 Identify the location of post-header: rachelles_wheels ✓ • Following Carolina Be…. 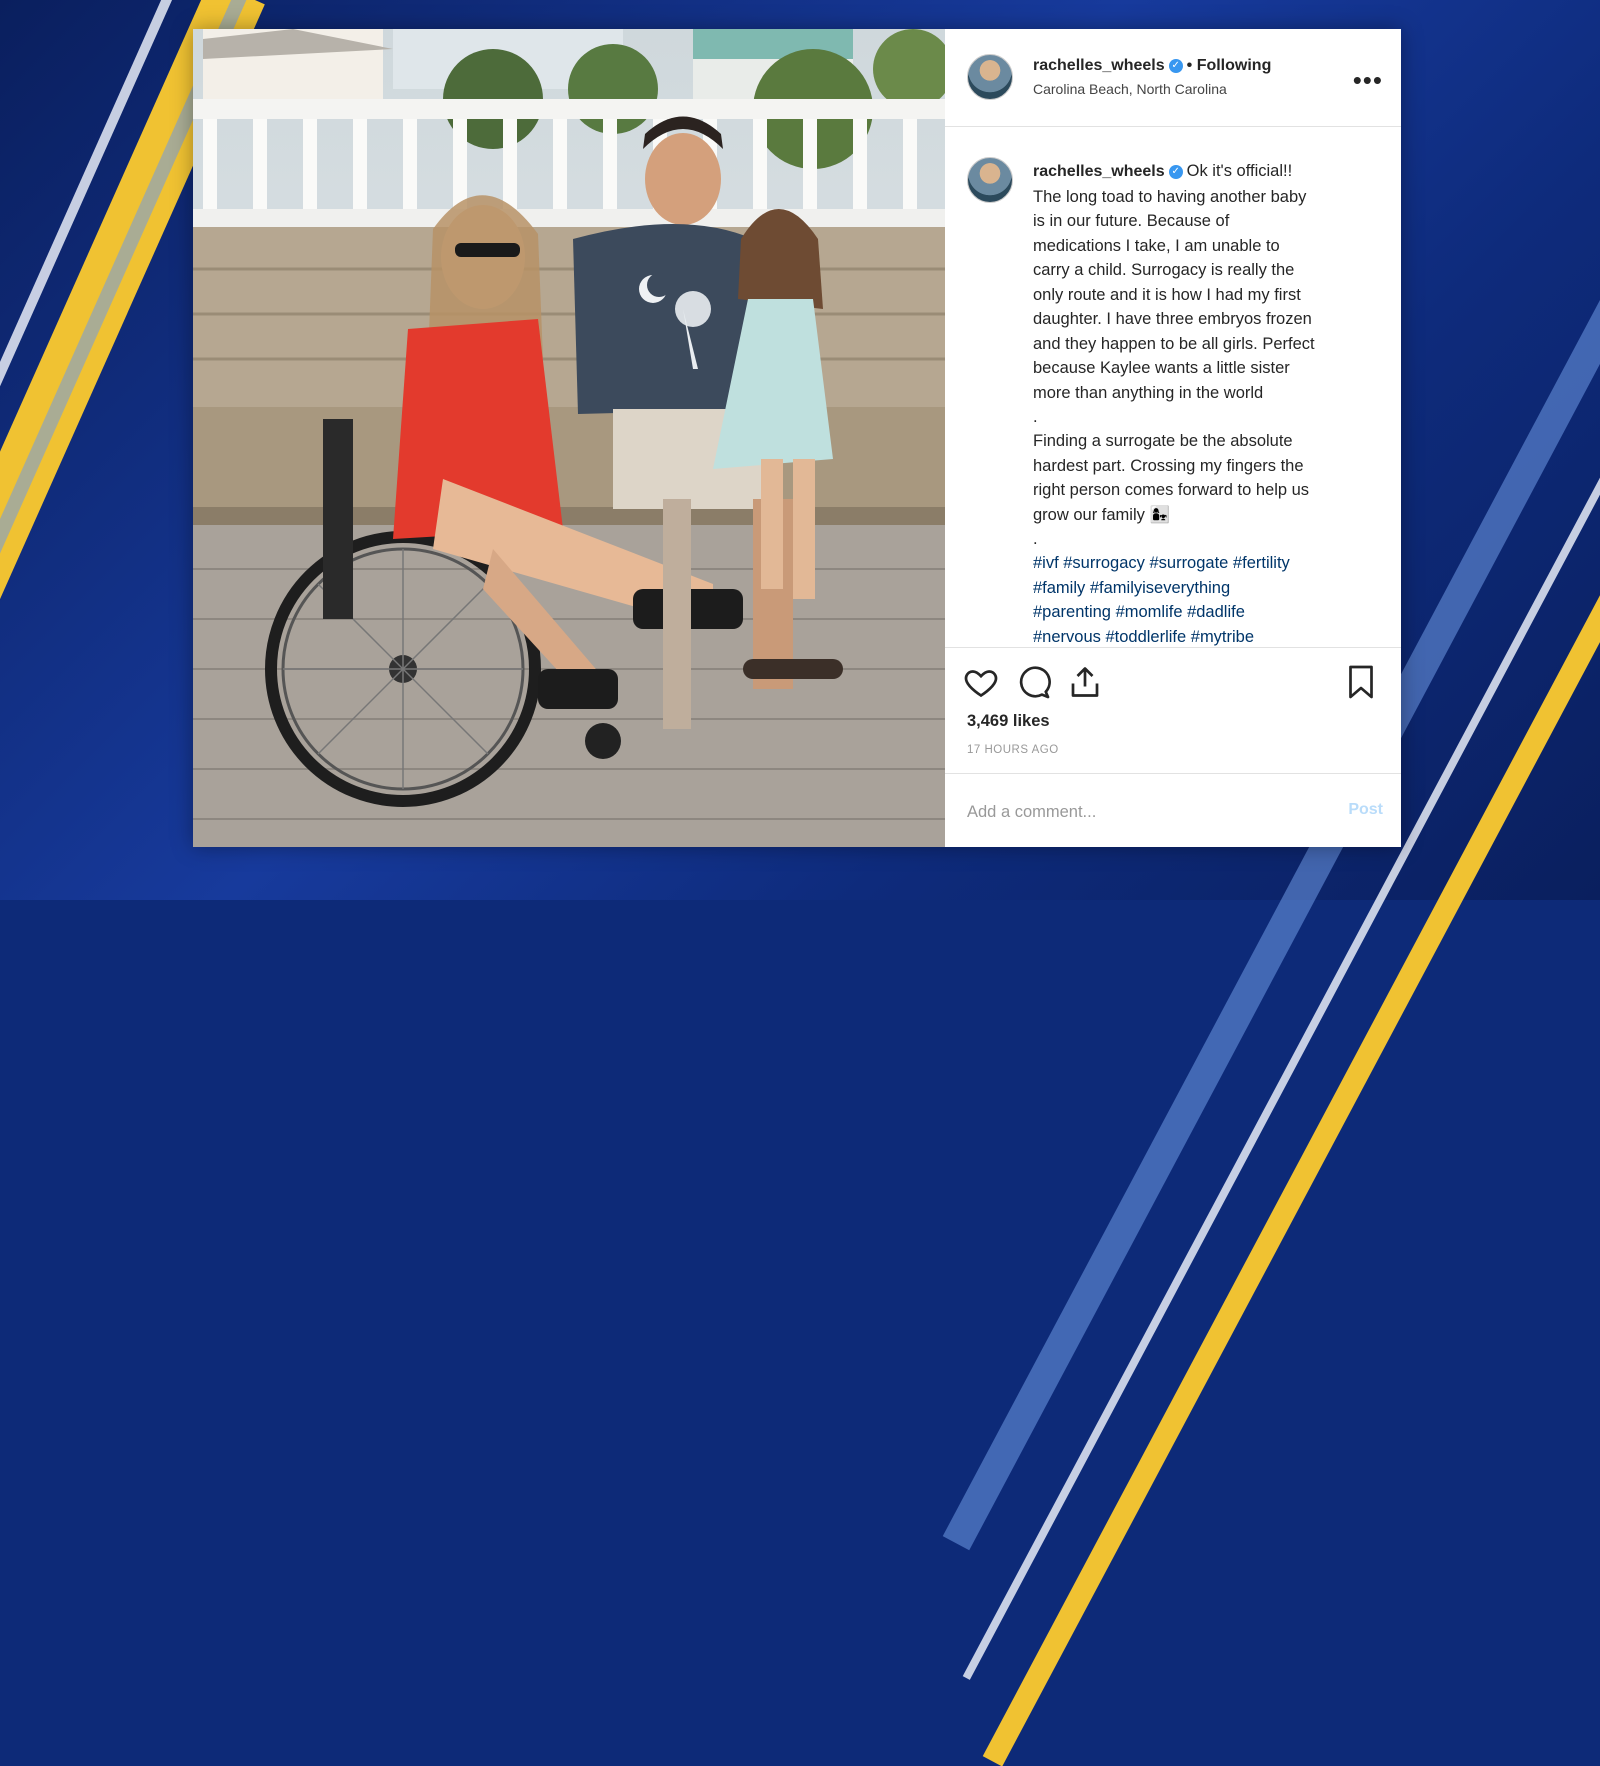
(1173, 78).